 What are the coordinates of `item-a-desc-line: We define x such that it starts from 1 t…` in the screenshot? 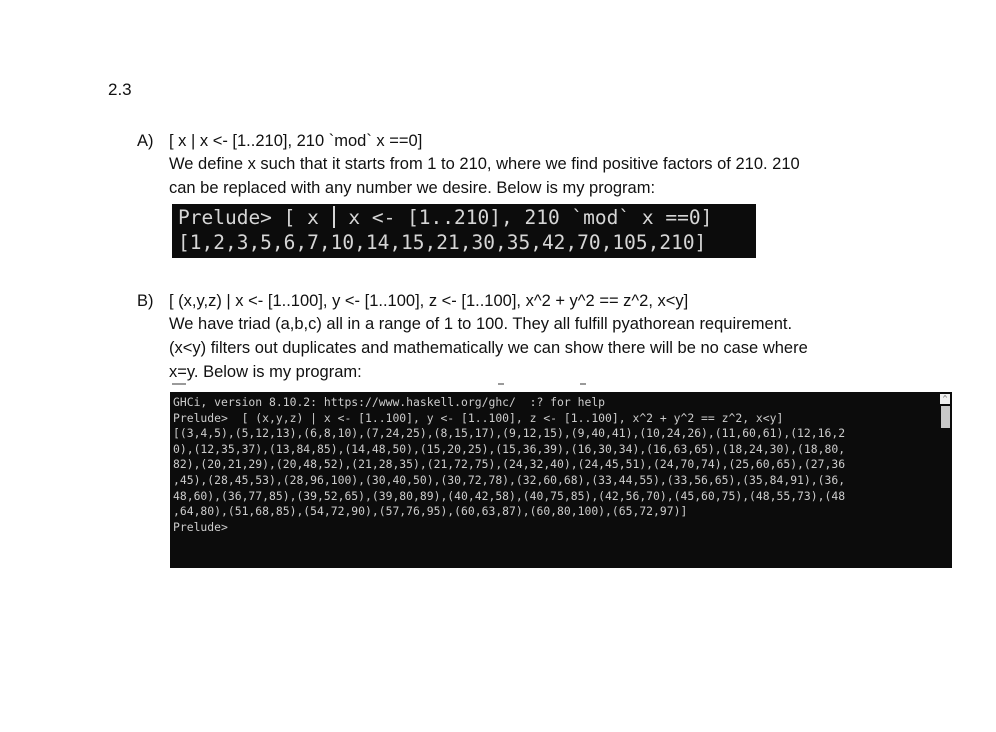 It's located at (484, 164).